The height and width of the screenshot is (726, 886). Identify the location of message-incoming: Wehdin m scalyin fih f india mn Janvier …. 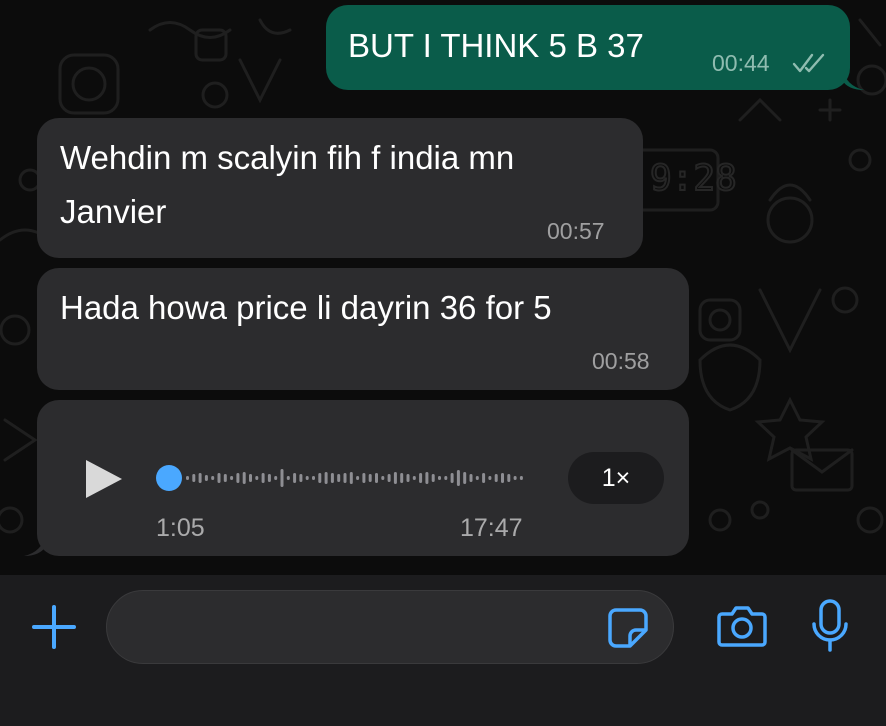
(340, 188).